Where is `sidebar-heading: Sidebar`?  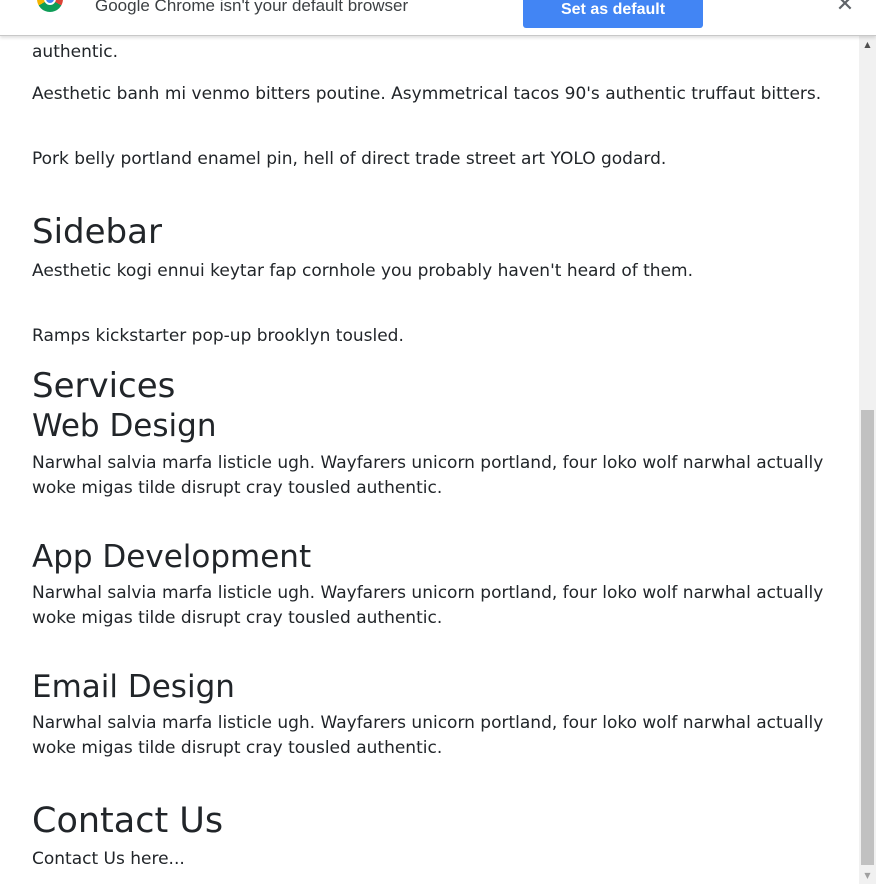
sidebar-heading: Sidebar is located at coordinates (97, 232).